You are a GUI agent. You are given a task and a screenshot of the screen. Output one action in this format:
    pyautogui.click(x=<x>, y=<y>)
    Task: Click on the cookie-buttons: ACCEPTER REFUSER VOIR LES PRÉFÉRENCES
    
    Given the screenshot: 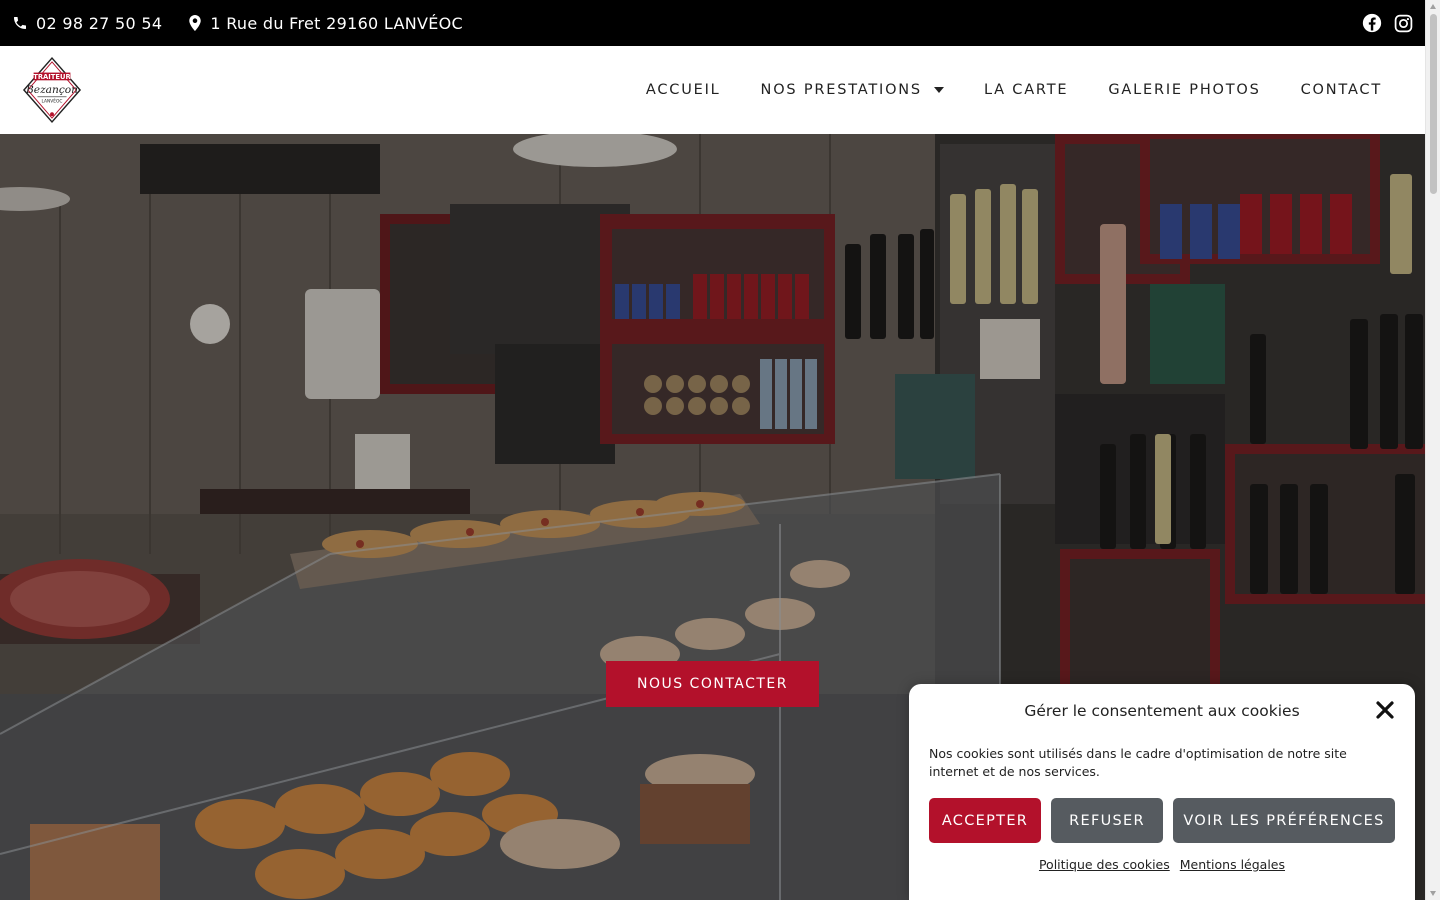 What is the action you would take?
    pyautogui.click(x=1162, y=820)
    